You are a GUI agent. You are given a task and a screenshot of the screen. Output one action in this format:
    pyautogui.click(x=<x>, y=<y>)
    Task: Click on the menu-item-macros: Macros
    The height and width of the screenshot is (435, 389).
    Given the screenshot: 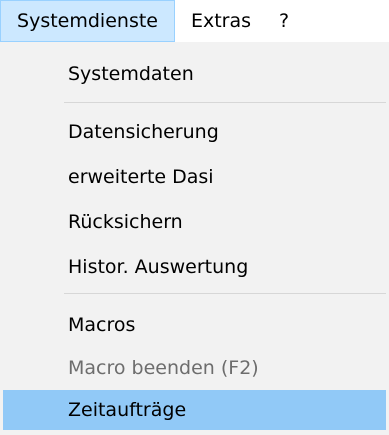 What is the action you would take?
    pyautogui.click(x=194, y=325)
    